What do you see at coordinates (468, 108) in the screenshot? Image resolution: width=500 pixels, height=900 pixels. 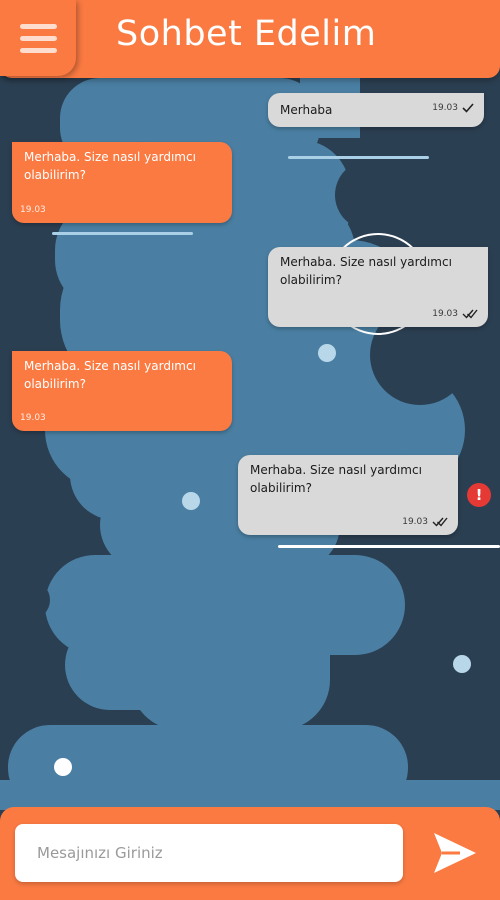 I see `single-check-icon` at bounding box center [468, 108].